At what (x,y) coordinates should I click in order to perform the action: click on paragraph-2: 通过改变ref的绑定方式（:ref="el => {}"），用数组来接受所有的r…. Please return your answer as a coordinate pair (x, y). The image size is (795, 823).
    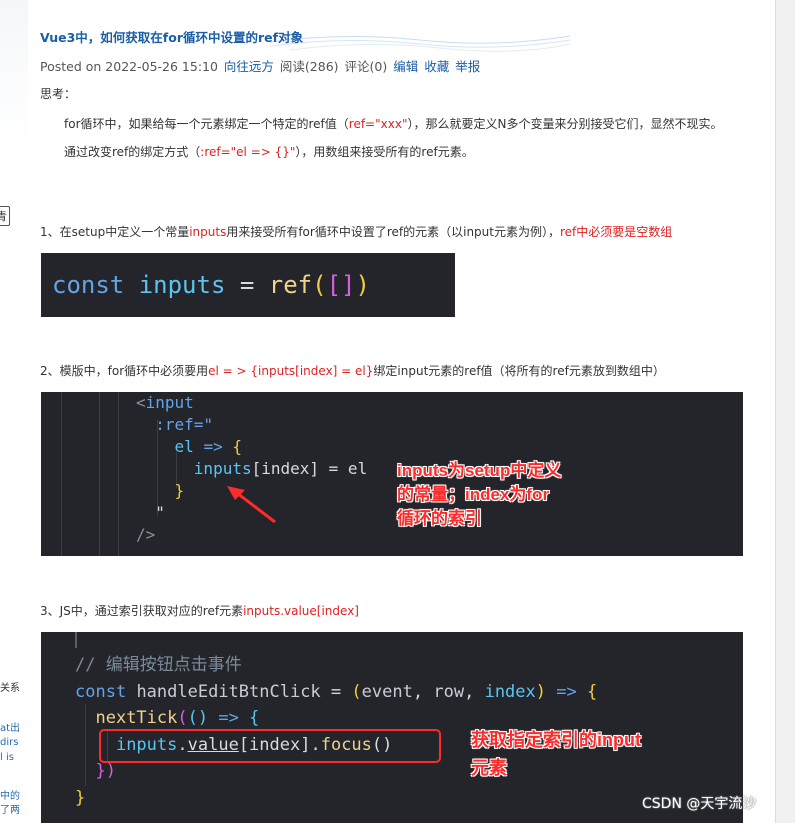
    Looking at the image, I should click on (269, 152).